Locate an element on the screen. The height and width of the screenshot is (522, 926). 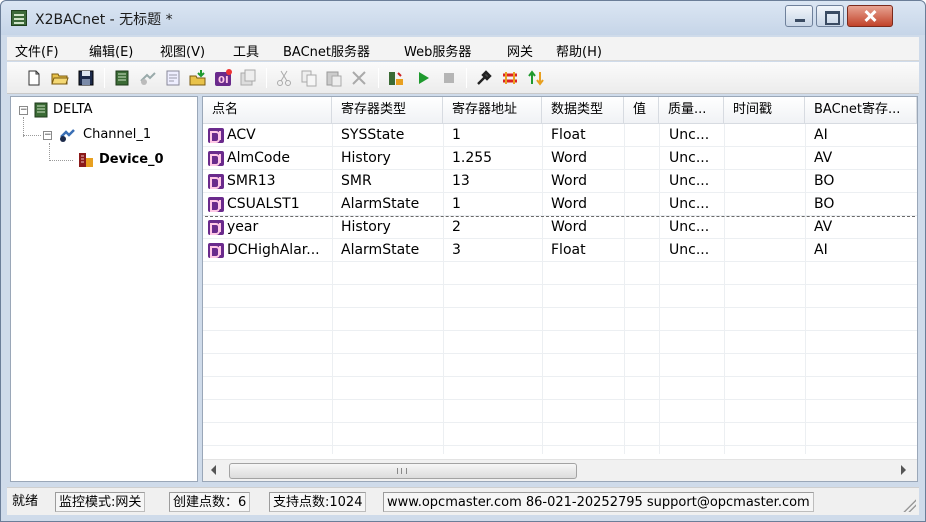
new-icon is located at coordinates (34, 78).